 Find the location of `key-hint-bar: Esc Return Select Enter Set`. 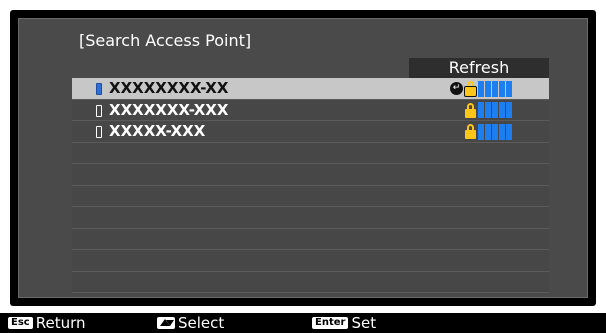

key-hint-bar: Esc Return Select Enter Set is located at coordinates (303, 323).